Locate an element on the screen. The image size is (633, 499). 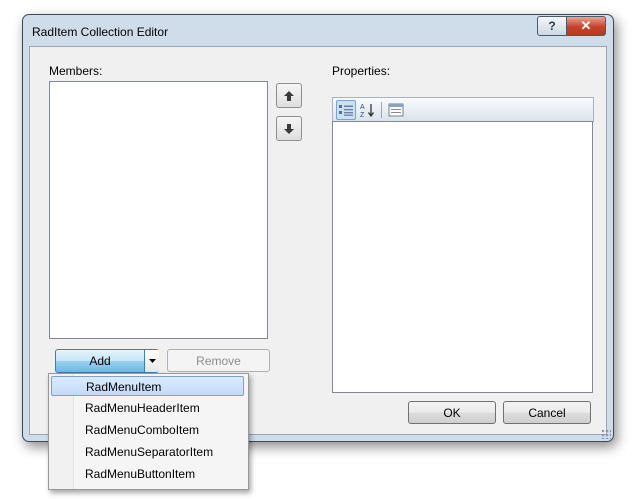
menu-item-radmenucomboitem: RadMenuComboItem is located at coordinates (147, 430).